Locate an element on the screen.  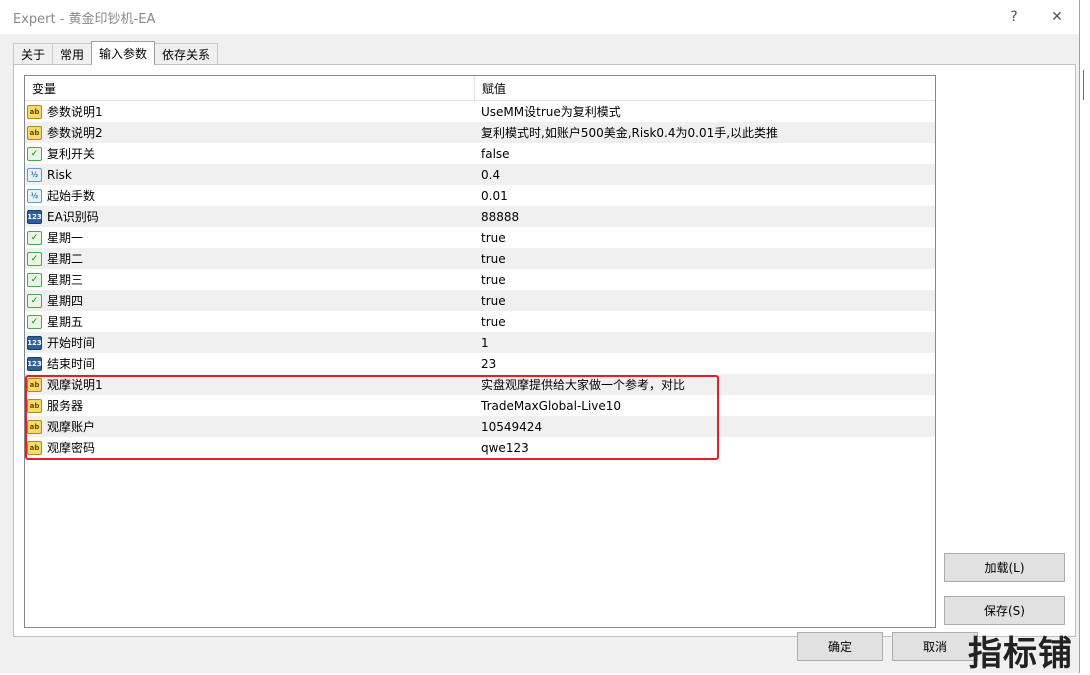
table-row: ✓ 星期五 true is located at coordinates (480, 321).